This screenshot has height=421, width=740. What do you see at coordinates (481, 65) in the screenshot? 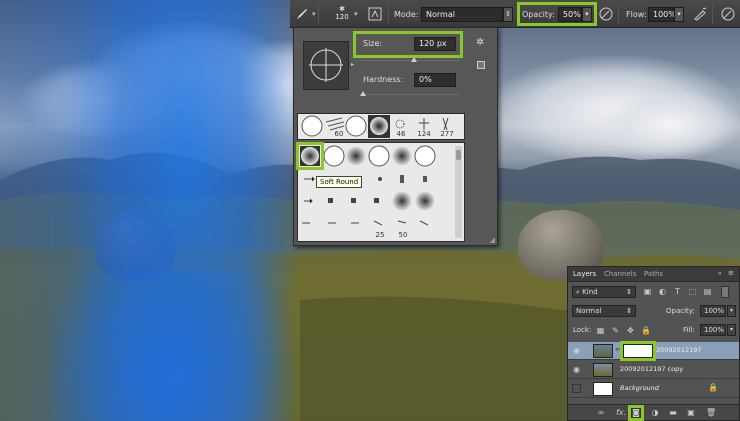
I see `new-preset-icon` at bounding box center [481, 65].